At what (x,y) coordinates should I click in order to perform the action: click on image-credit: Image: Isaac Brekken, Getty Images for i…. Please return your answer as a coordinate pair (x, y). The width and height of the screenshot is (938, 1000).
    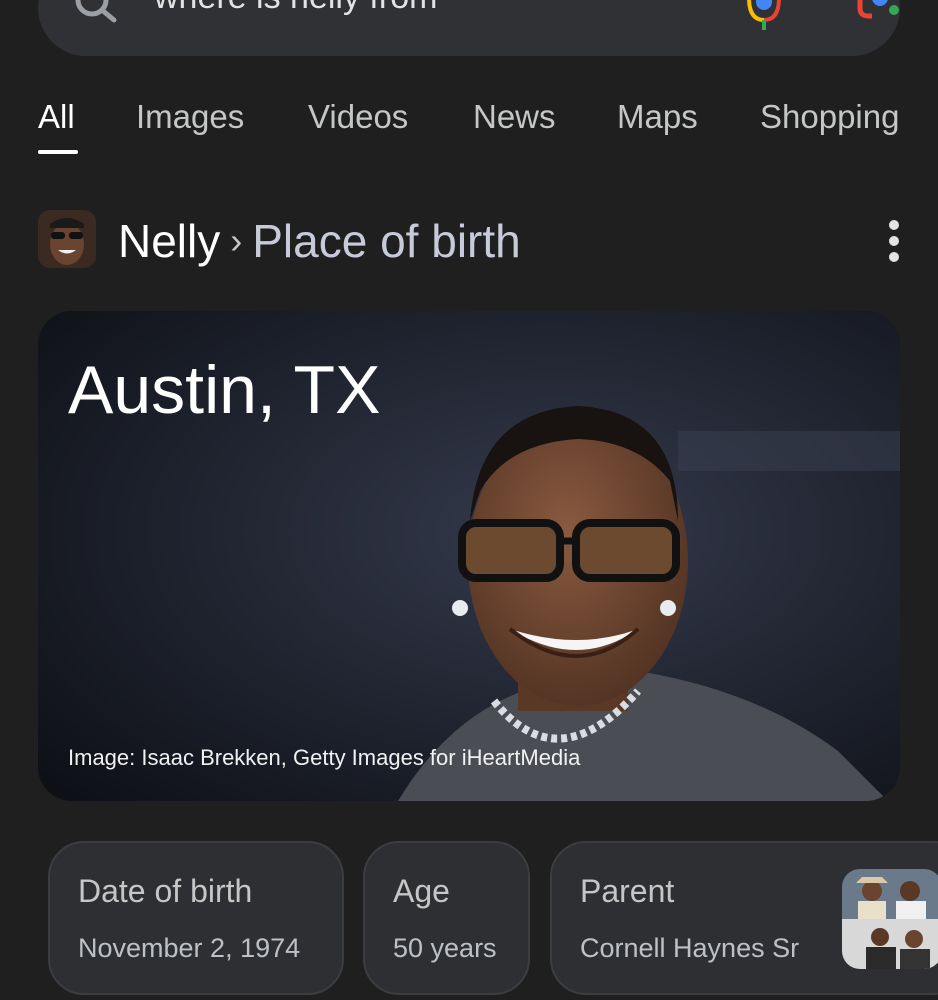
    Looking at the image, I should click on (324, 757).